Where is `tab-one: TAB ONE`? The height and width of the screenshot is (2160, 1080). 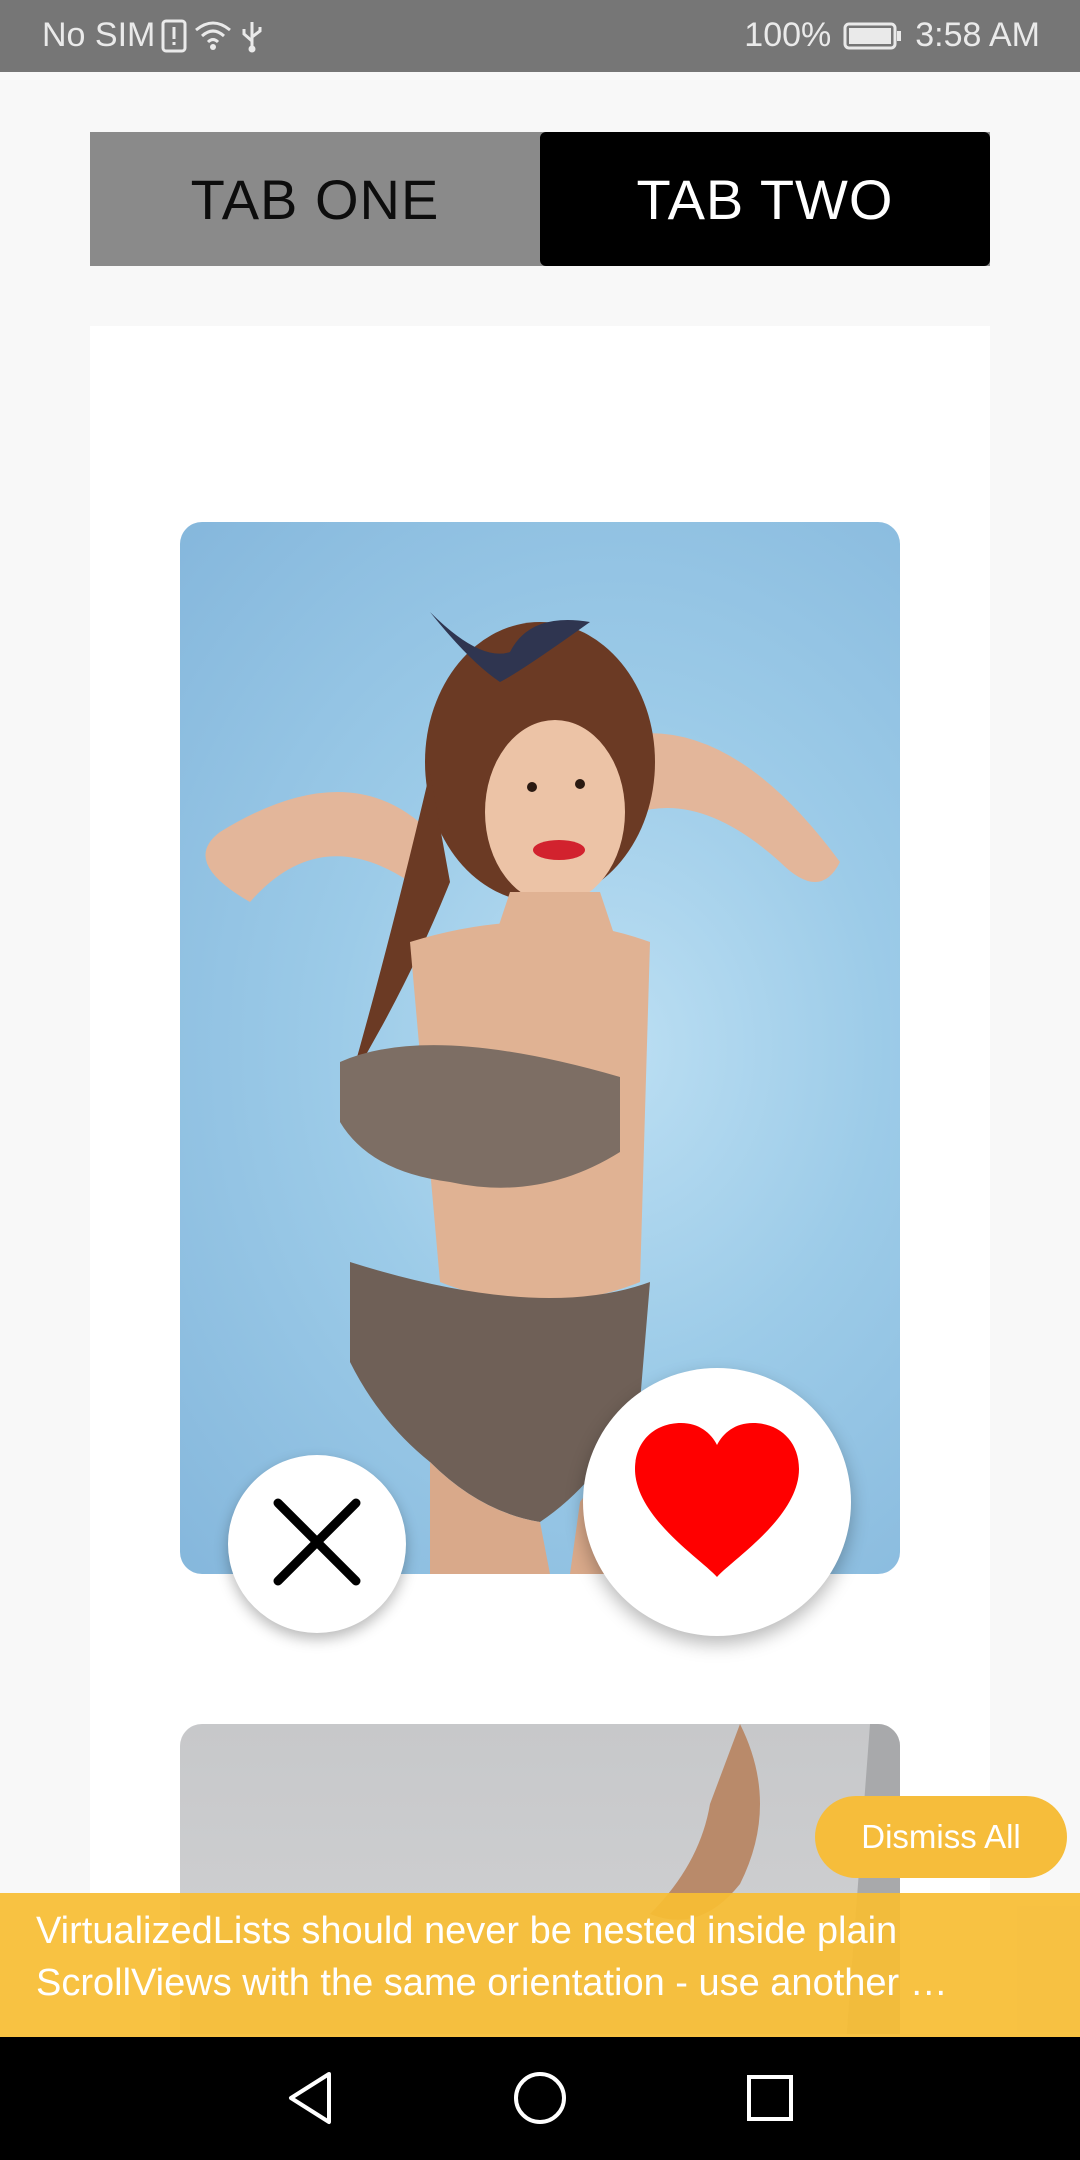
tab-one: TAB ONE is located at coordinates (315, 199).